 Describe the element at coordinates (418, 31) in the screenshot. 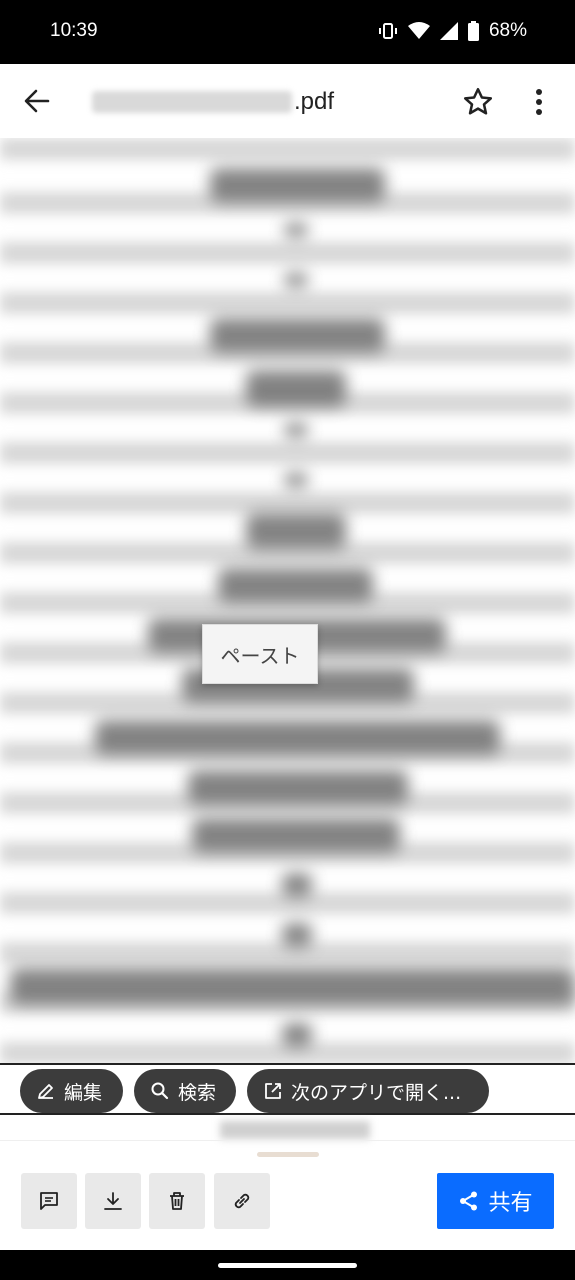

I see `wifi-icon` at that location.